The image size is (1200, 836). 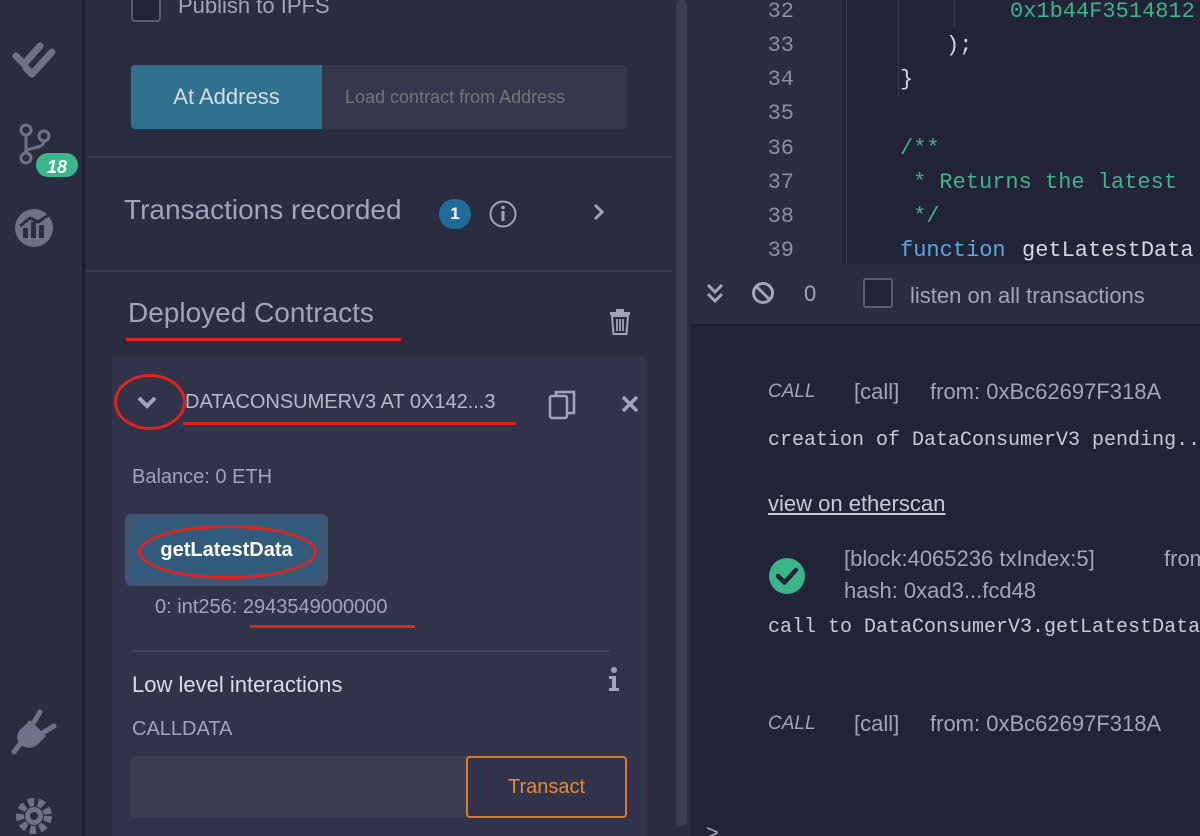 I want to click on log-block-info: [block:4065236 txIndex:5], so click(x=969, y=558).